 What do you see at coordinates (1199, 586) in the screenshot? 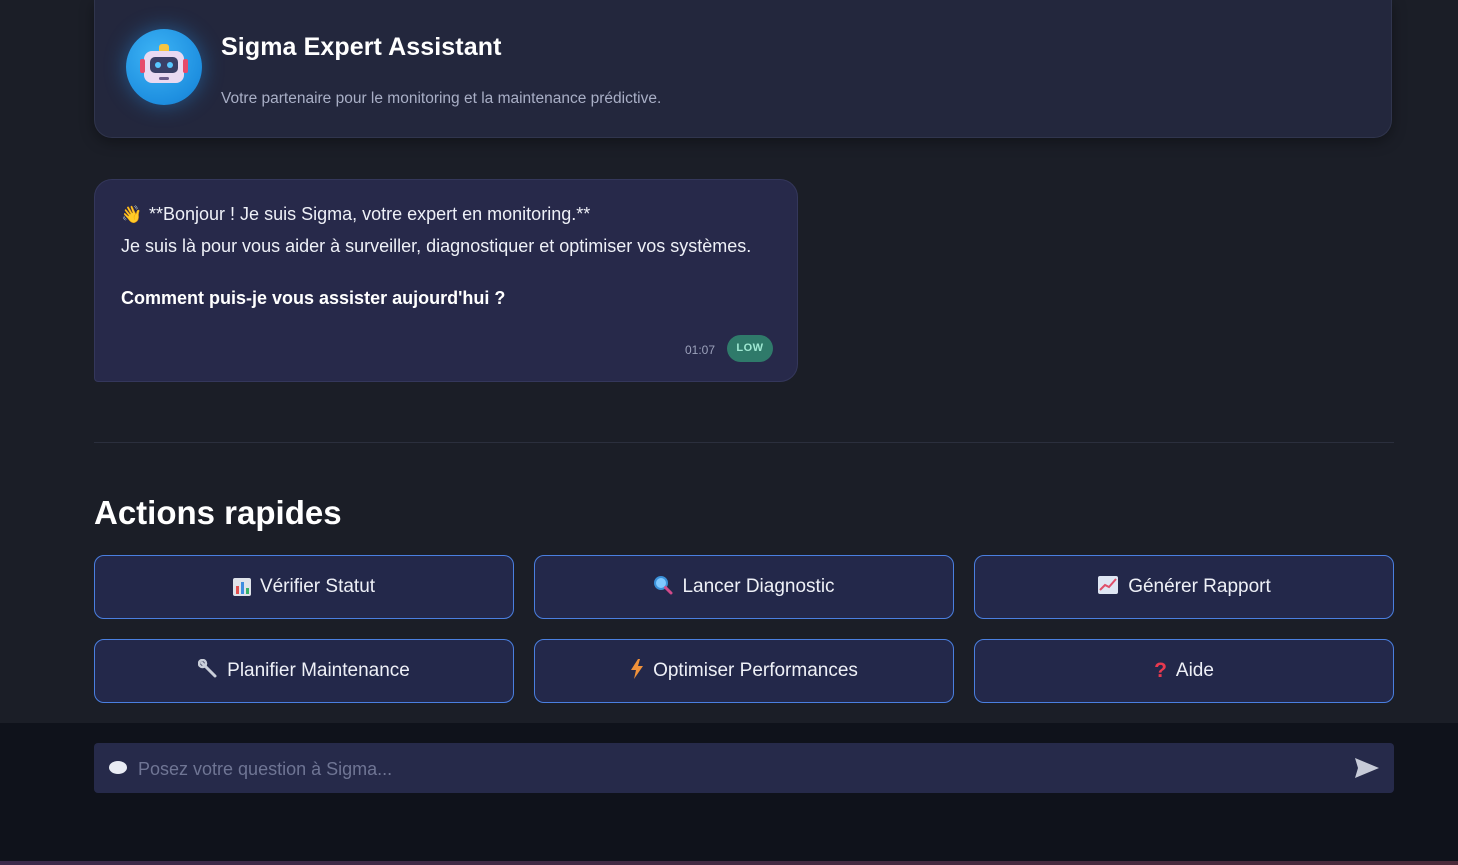
I see `generate-report-label: Générer Rapport` at bounding box center [1199, 586].